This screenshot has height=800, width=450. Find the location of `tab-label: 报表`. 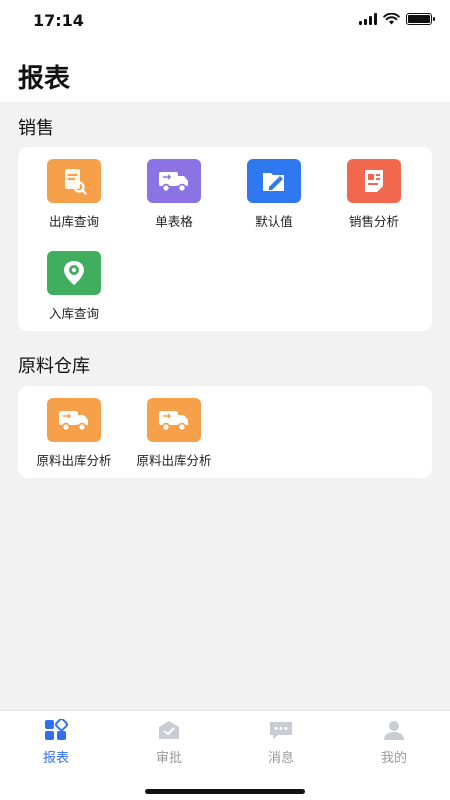

tab-label: 报表 is located at coordinates (55, 758).